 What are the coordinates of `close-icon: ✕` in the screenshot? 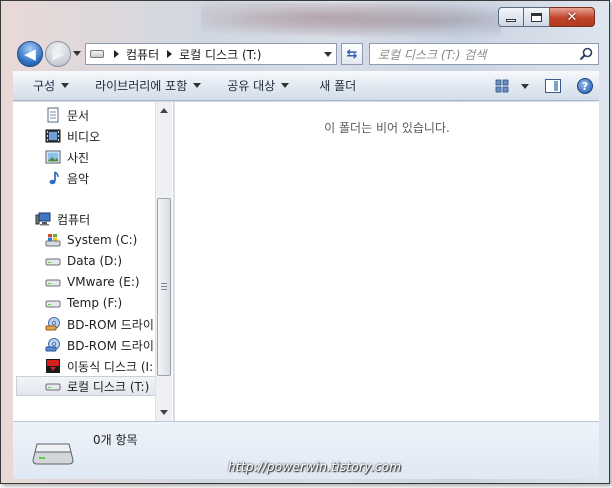 It's located at (572, 17).